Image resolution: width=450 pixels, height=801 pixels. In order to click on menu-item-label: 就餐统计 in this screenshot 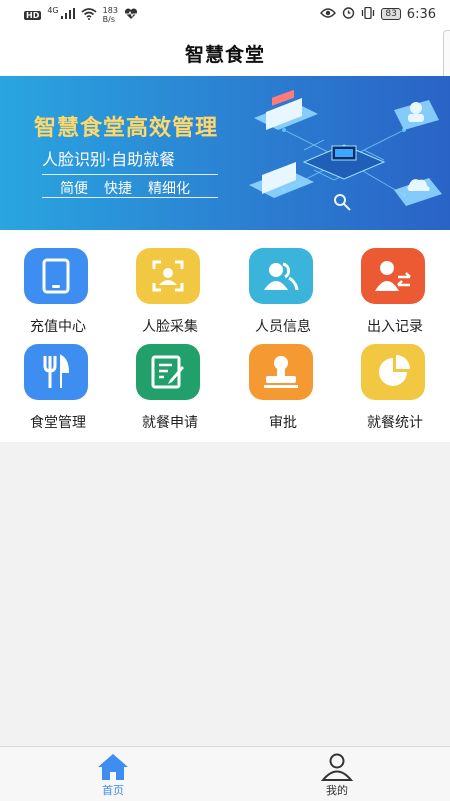, I will do `click(395, 423)`.